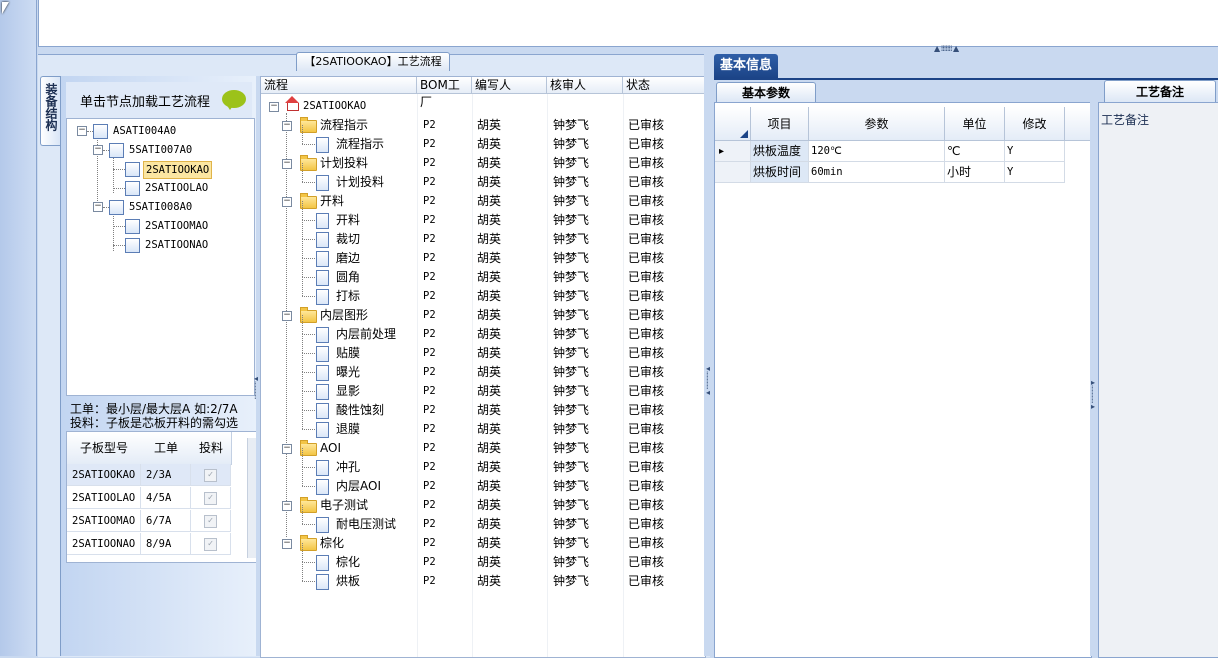  Describe the element at coordinates (251, 498) in the screenshot. I see `sub-grid-scrollbar` at that location.